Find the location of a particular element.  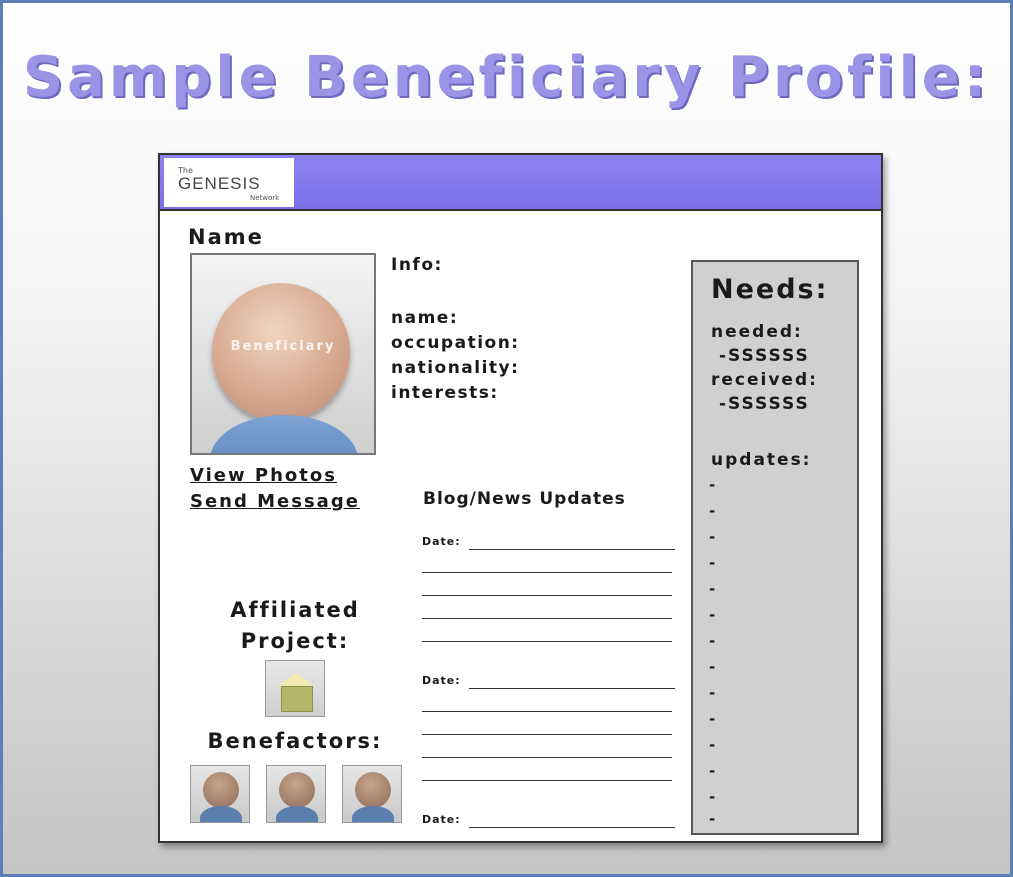

affiliated-project-label-line2: Project: is located at coordinates (295, 641).